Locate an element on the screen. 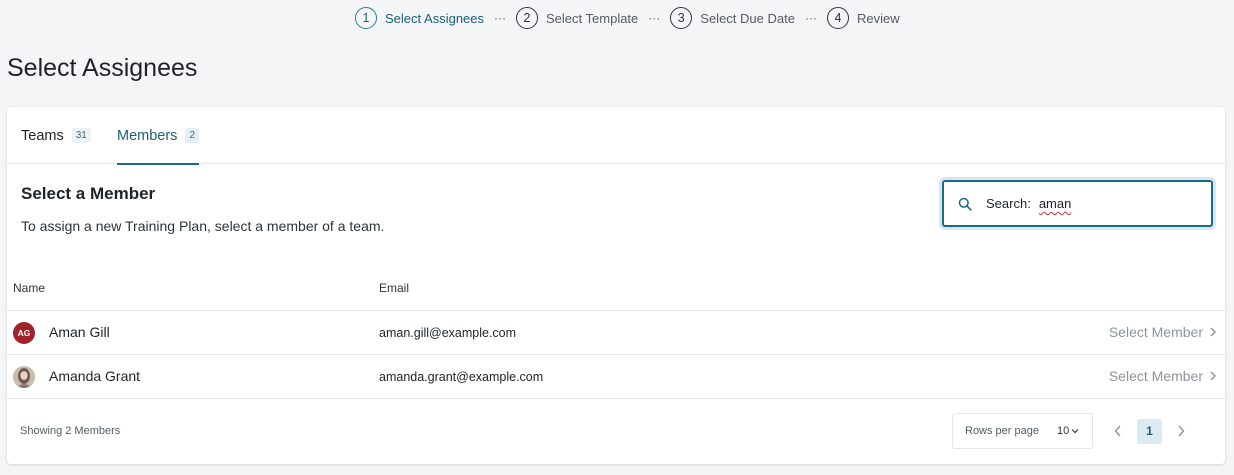 The width and height of the screenshot is (1234, 475). step-label: Select Due Date is located at coordinates (747, 18).